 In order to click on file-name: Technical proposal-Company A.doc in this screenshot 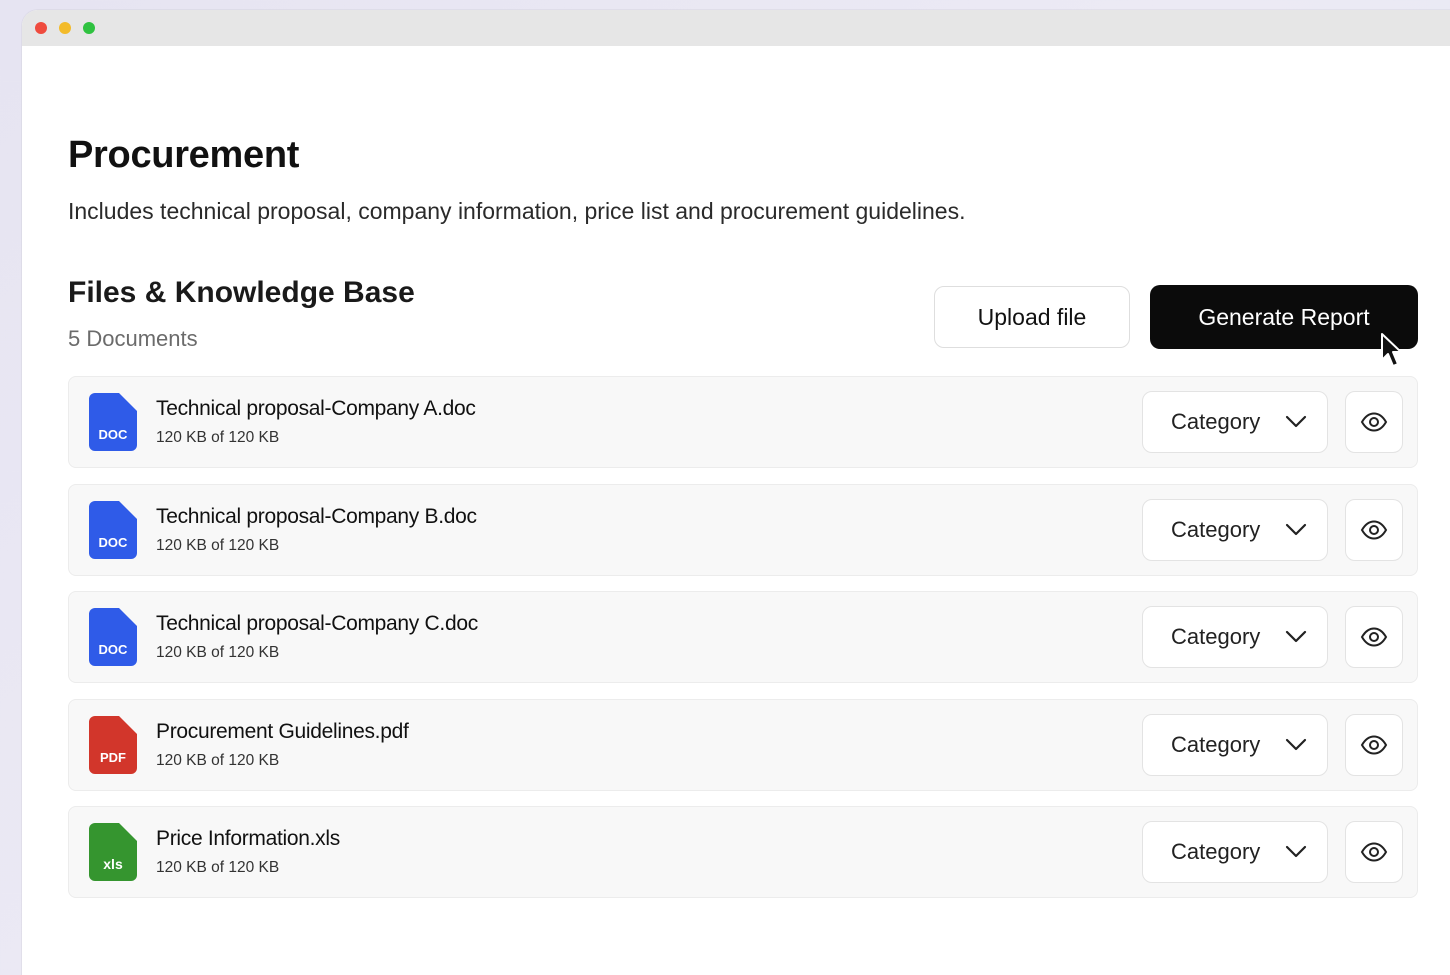, I will do `click(316, 408)`.